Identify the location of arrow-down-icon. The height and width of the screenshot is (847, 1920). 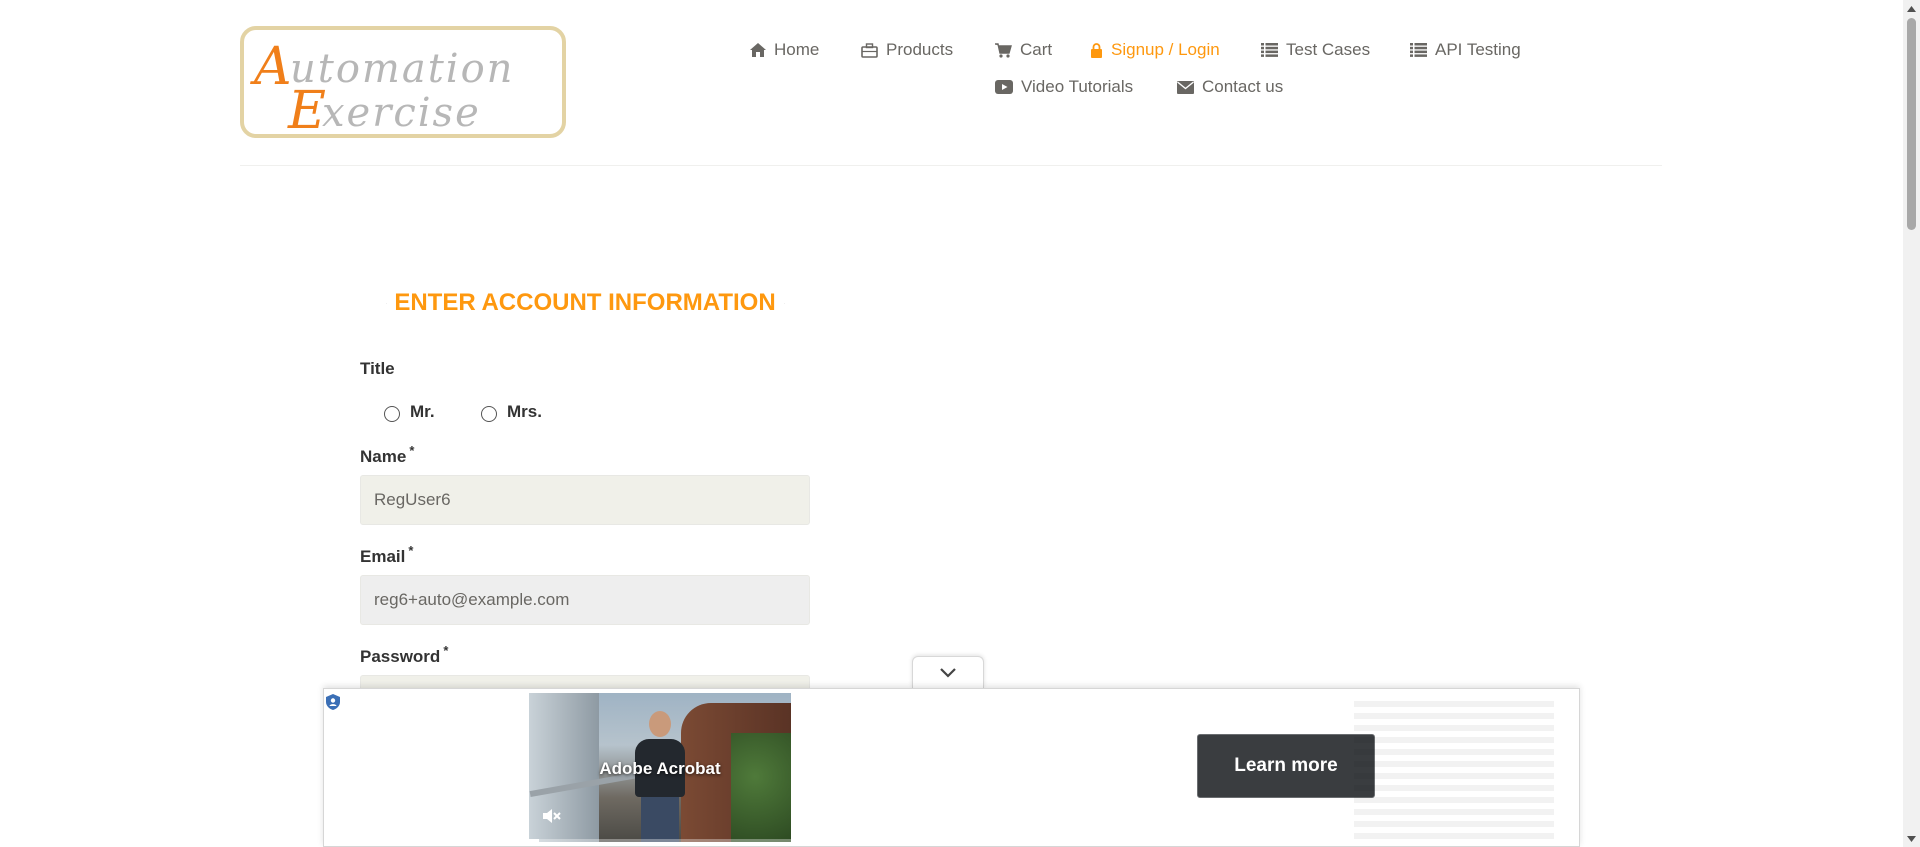
(1911, 838).